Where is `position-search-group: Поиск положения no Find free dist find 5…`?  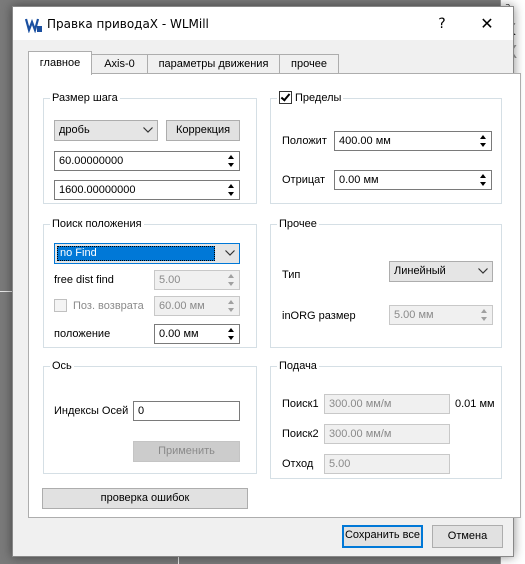 position-search-group: Поиск положения no Find free dist find 5… is located at coordinates (150, 282).